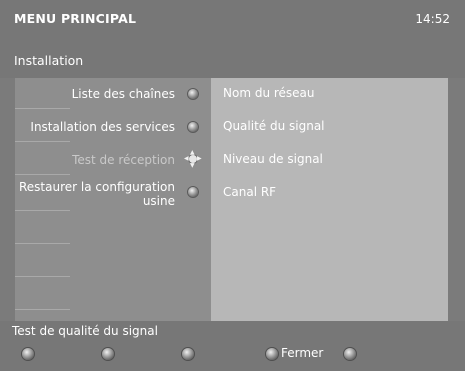 The width and height of the screenshot is (465, 371). What do you see at coordinates (158, 201) in the screenshot?
I see `menu-item-label-line2: usine` at bounding box center [158, 201].